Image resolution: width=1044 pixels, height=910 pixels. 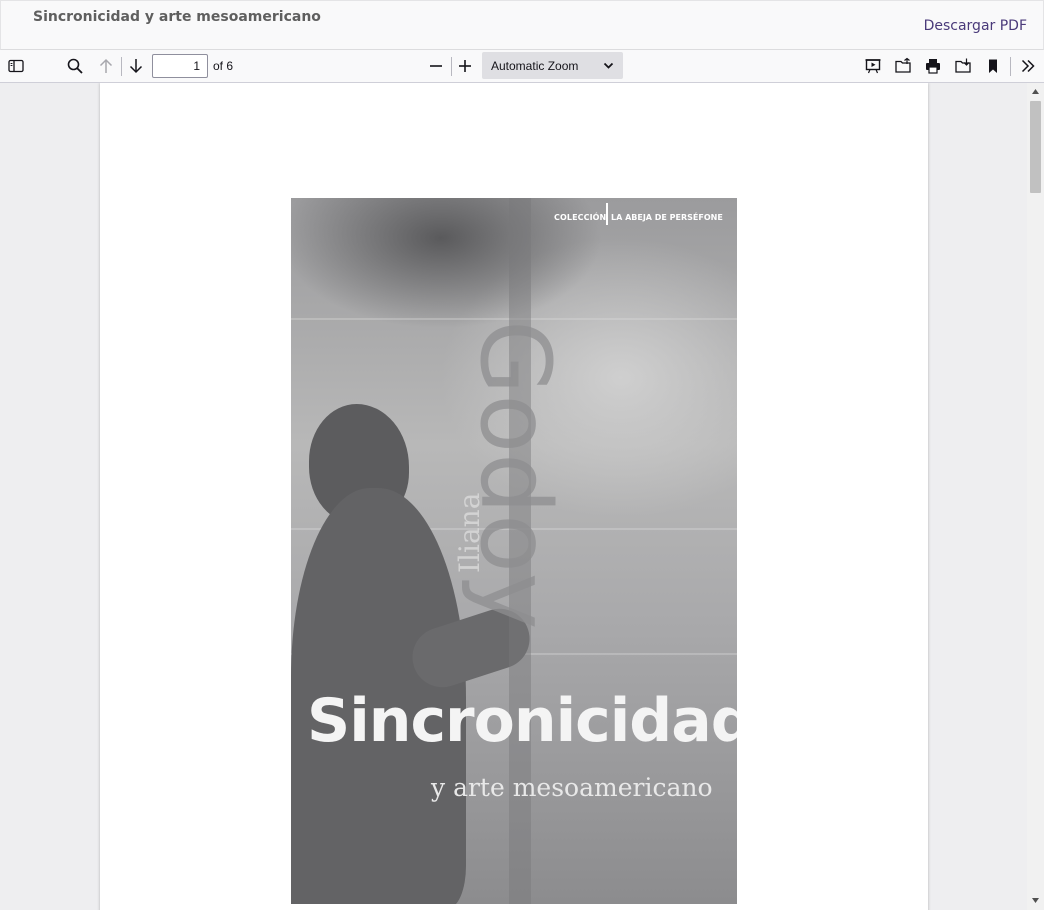 I want to click on save-button, so click(x=963, y=66).